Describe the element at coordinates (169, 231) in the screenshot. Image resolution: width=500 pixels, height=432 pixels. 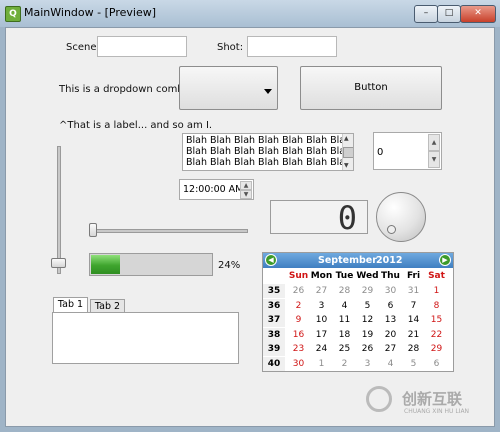
I see `horizontal-slider-groove` at that location.